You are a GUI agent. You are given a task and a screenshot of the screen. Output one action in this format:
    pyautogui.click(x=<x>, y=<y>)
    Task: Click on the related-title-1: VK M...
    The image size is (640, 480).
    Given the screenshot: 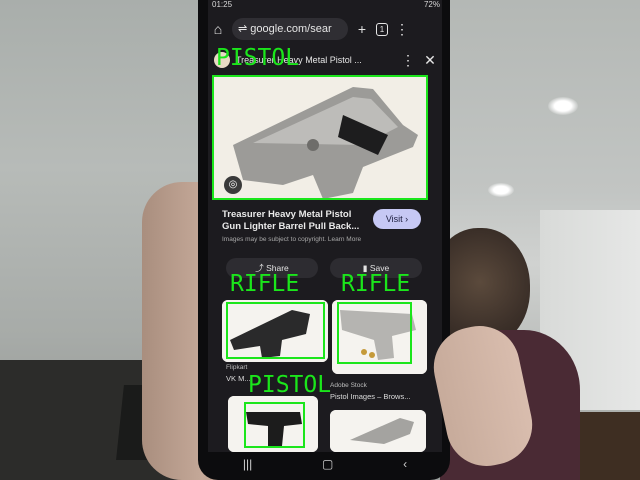 What is the action you would take?
    pyautogui.click(x=238, y=378)
    